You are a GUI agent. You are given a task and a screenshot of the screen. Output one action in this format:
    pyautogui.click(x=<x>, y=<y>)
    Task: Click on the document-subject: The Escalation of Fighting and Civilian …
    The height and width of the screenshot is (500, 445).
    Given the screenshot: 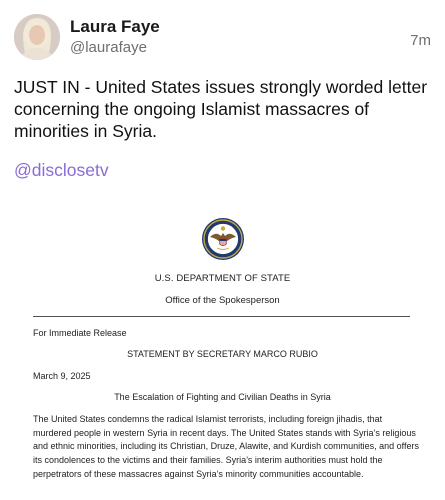 What is the action you would take?
    pyautogui.click(x=222, y=397)
    